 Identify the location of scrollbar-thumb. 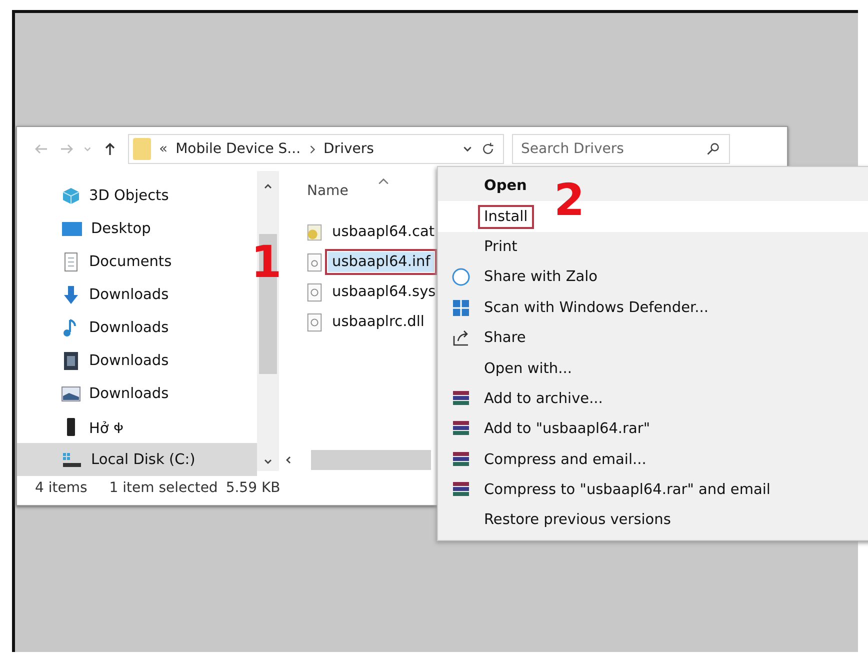
(371, 460).